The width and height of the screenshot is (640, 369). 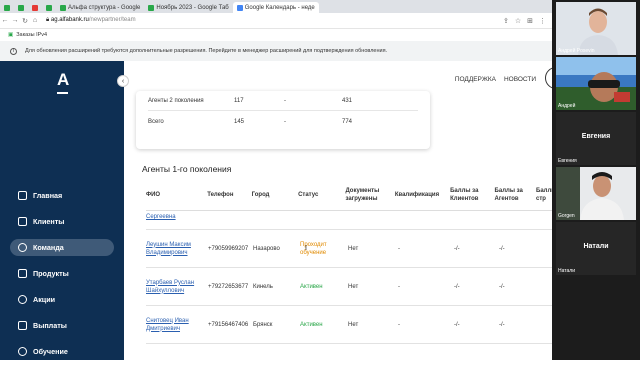 I want to click on agent-name-link: Сергеевна, so click(x=177, y=217).